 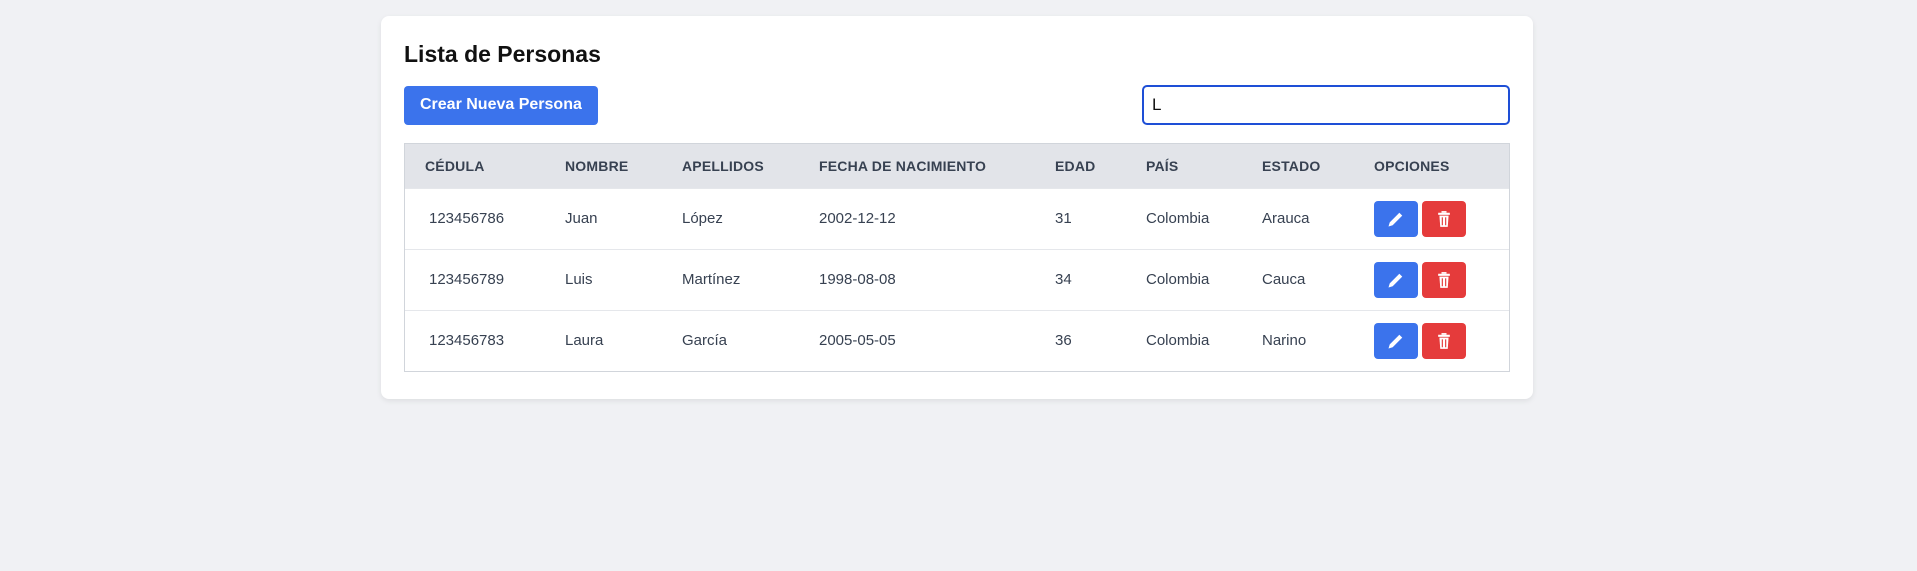 I want to click on column-header-pais: PAÍS, so click(x=1162, y=165).